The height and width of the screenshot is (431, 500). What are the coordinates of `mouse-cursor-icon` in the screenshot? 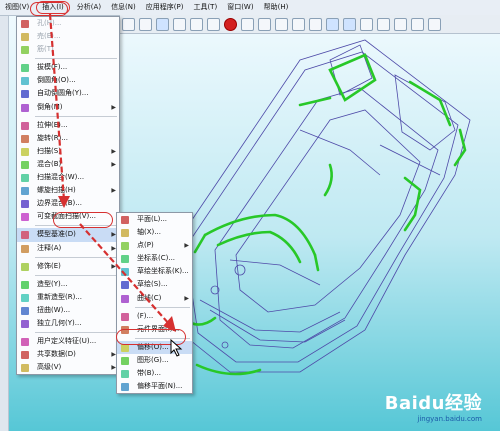 It's located at (176, 348).